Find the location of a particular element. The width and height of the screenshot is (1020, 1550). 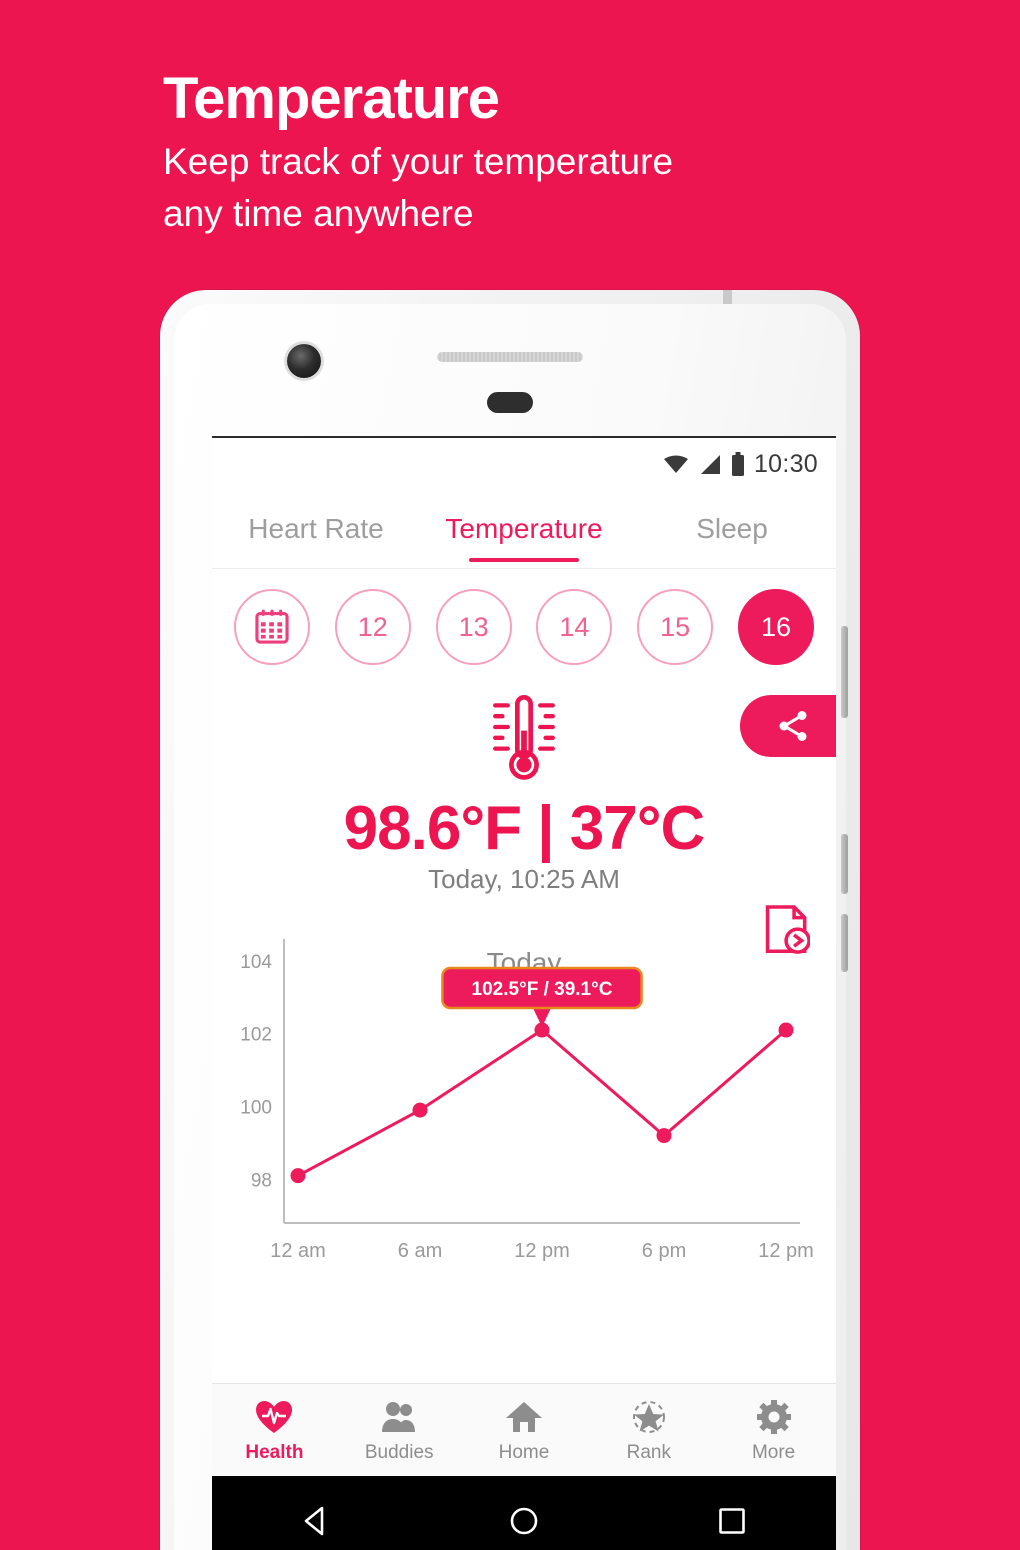

nav-item-rank: Rank is located at coordinates (648, 1430).